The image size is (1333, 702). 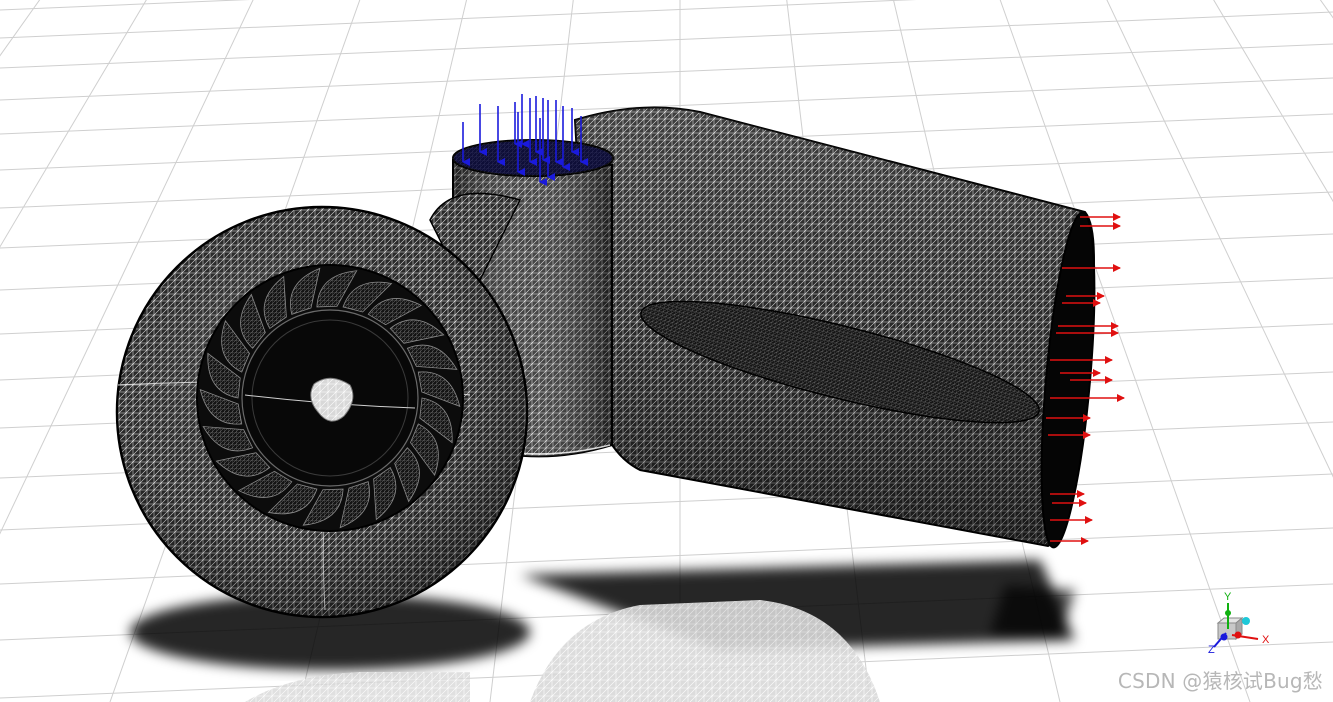 I want to click on runner, so click(x=330, y=398).